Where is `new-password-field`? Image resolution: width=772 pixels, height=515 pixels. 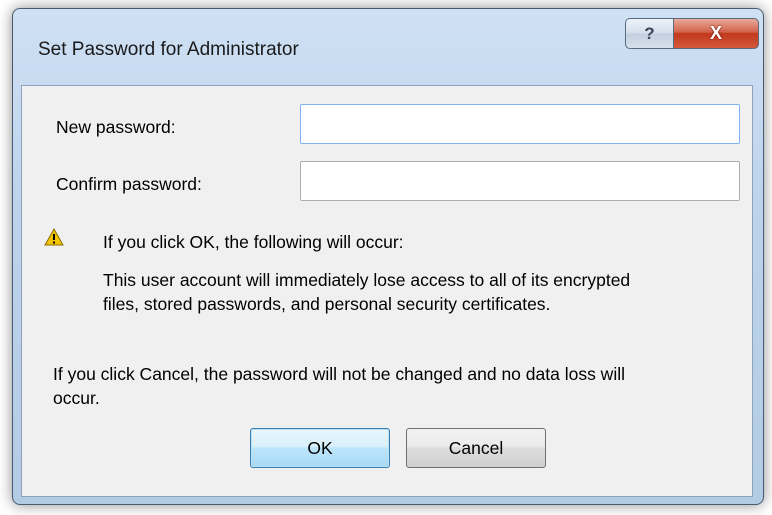 new-password-field is located at coordinates (520, 124).